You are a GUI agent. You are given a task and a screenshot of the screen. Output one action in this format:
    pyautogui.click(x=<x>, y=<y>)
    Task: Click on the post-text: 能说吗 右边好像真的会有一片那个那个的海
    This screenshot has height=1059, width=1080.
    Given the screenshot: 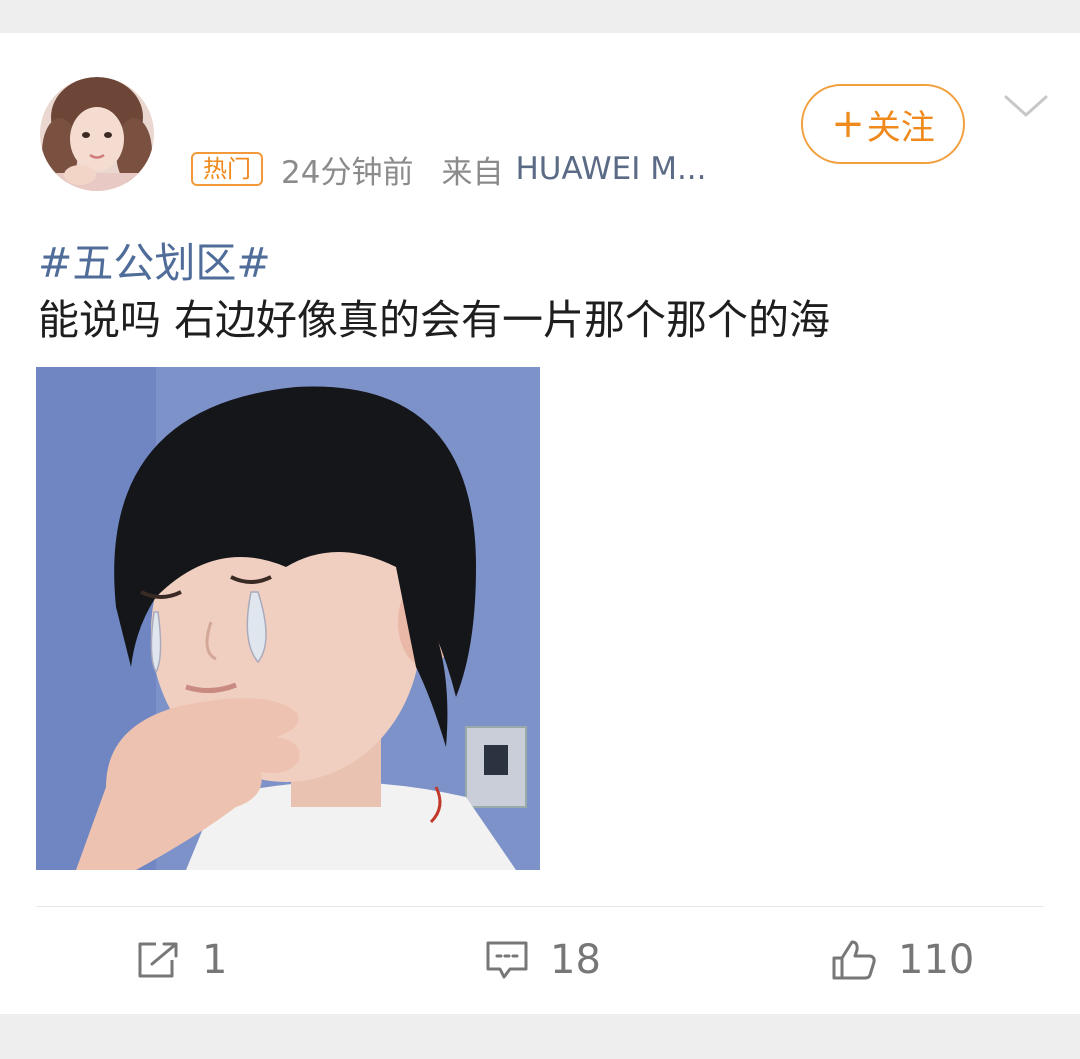 What is the action you would take?
    pyautogui.click(x=434, y=320)
    